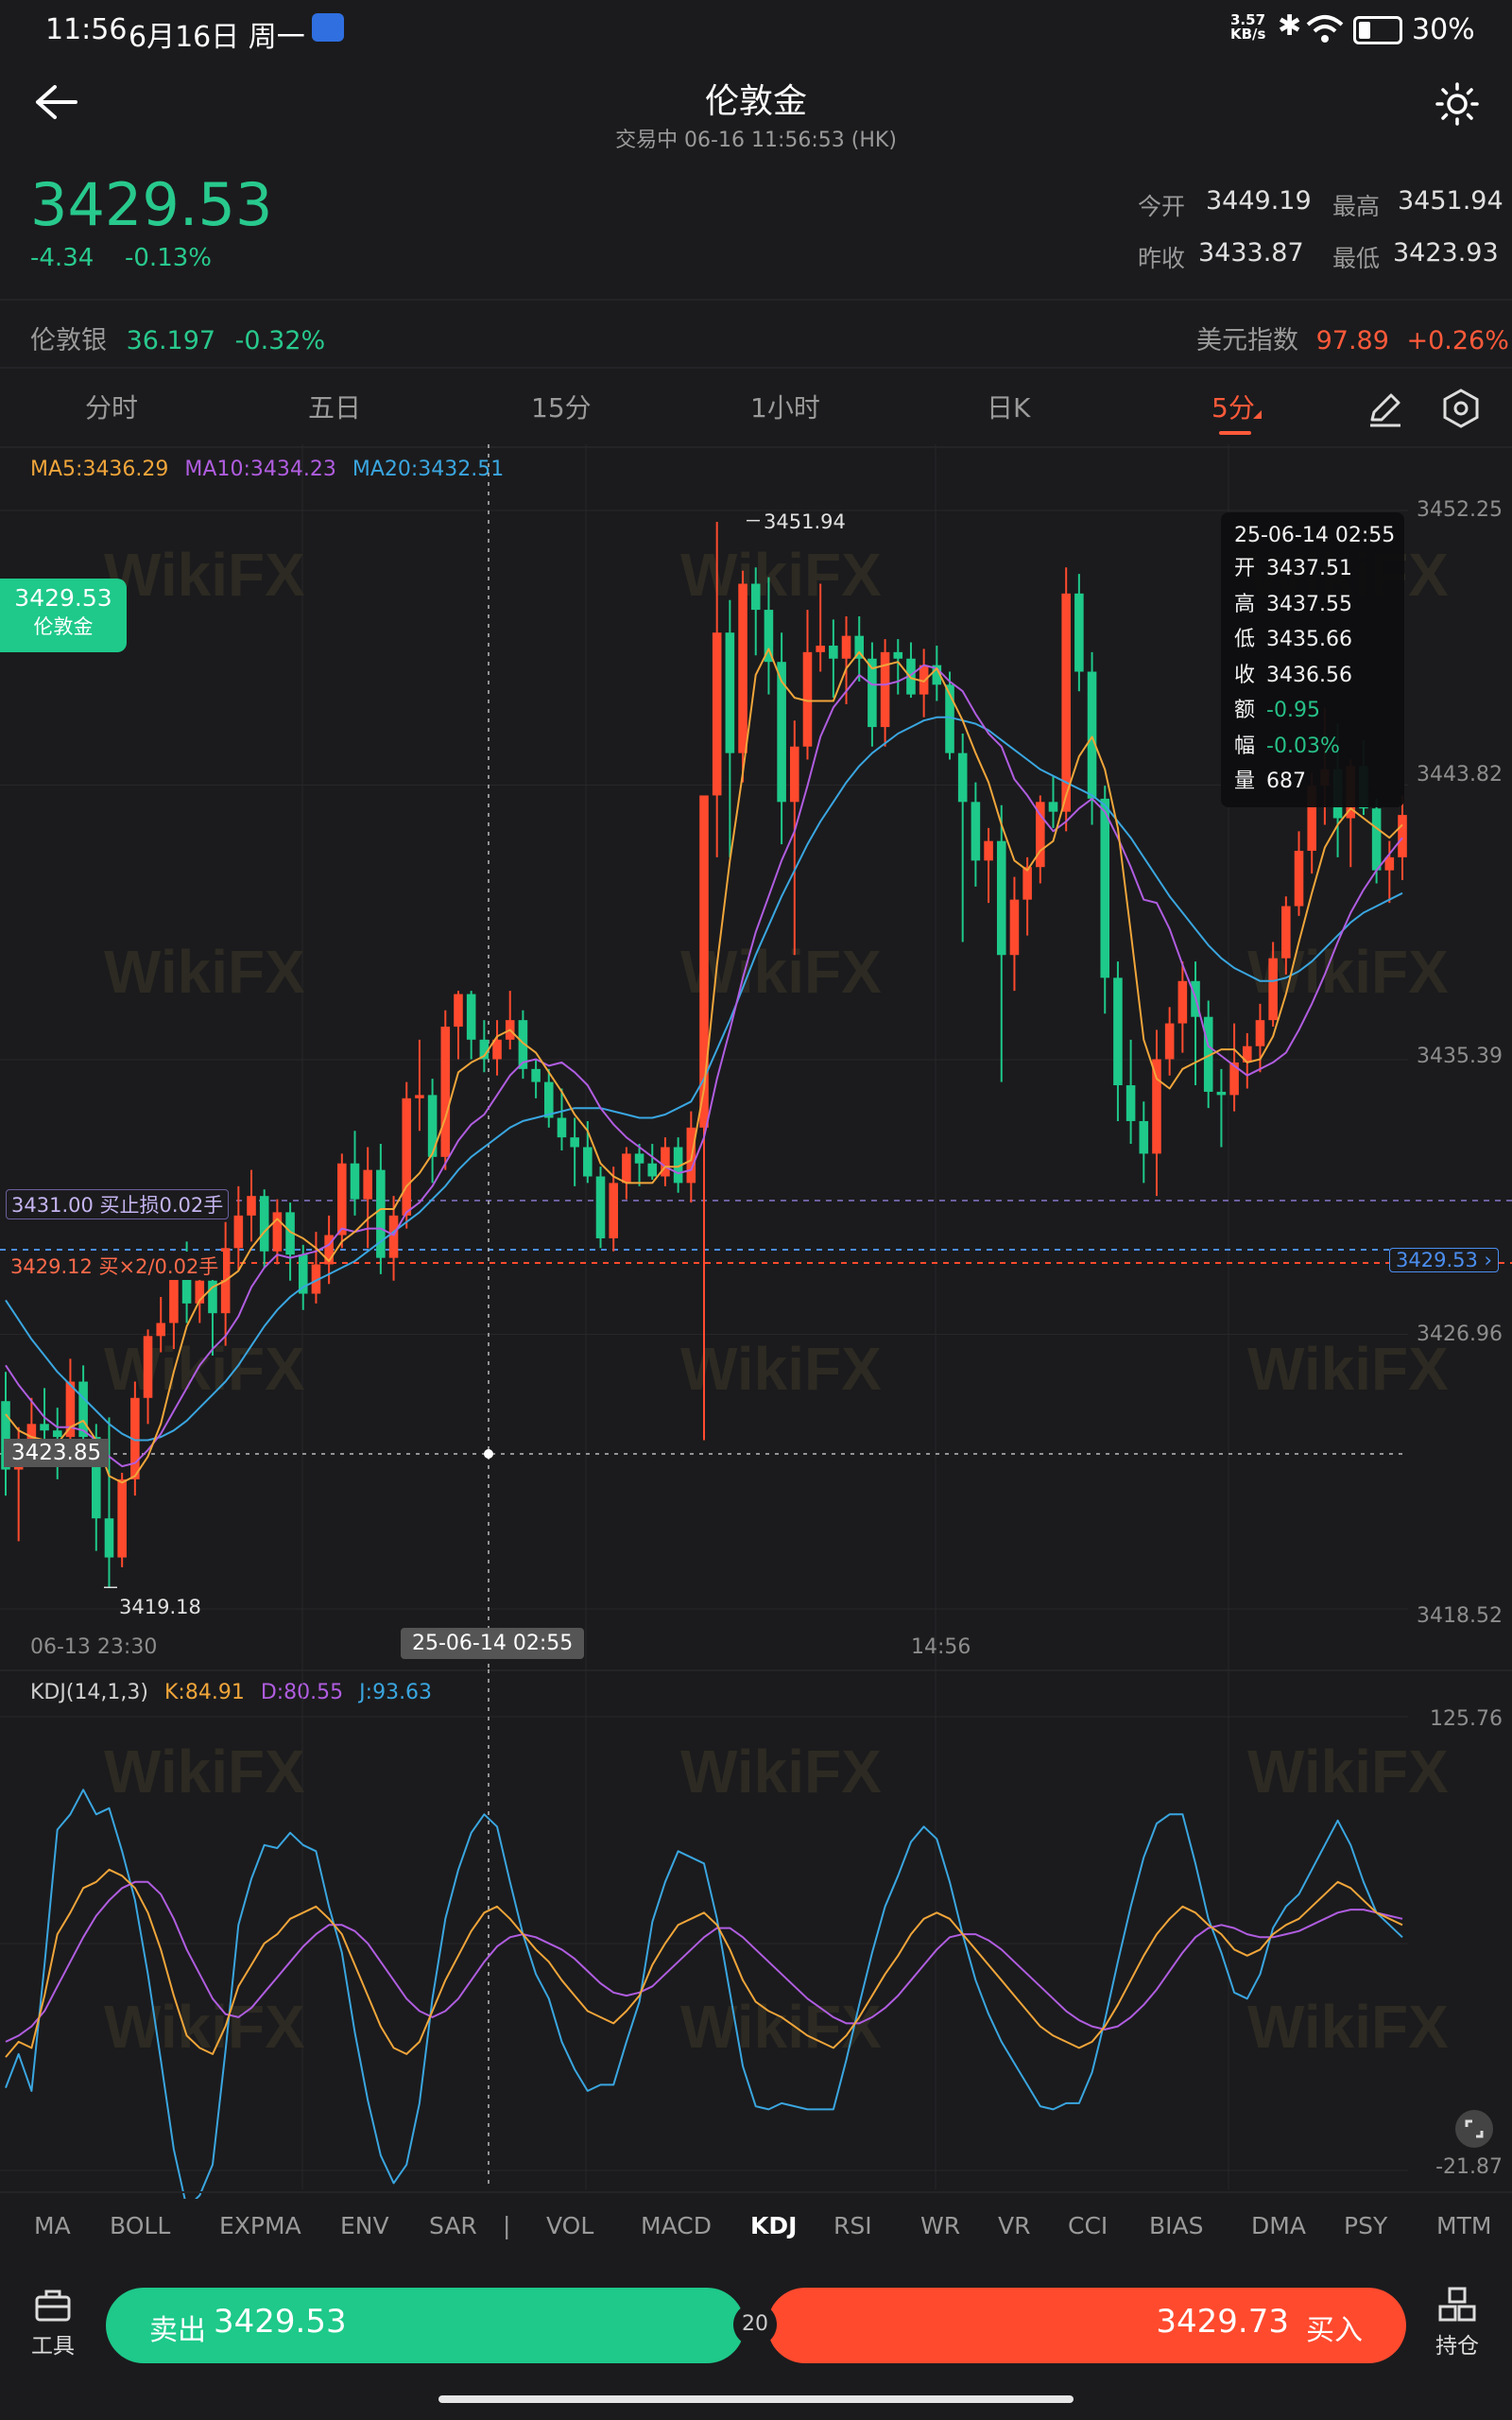  I want to click on tooltip-row: 高 3437.55, so click(1319, 605).